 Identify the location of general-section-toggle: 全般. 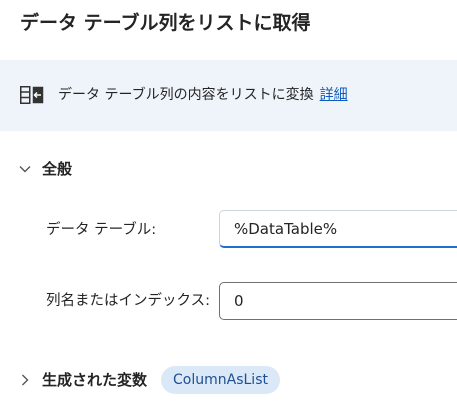
(45, 169).